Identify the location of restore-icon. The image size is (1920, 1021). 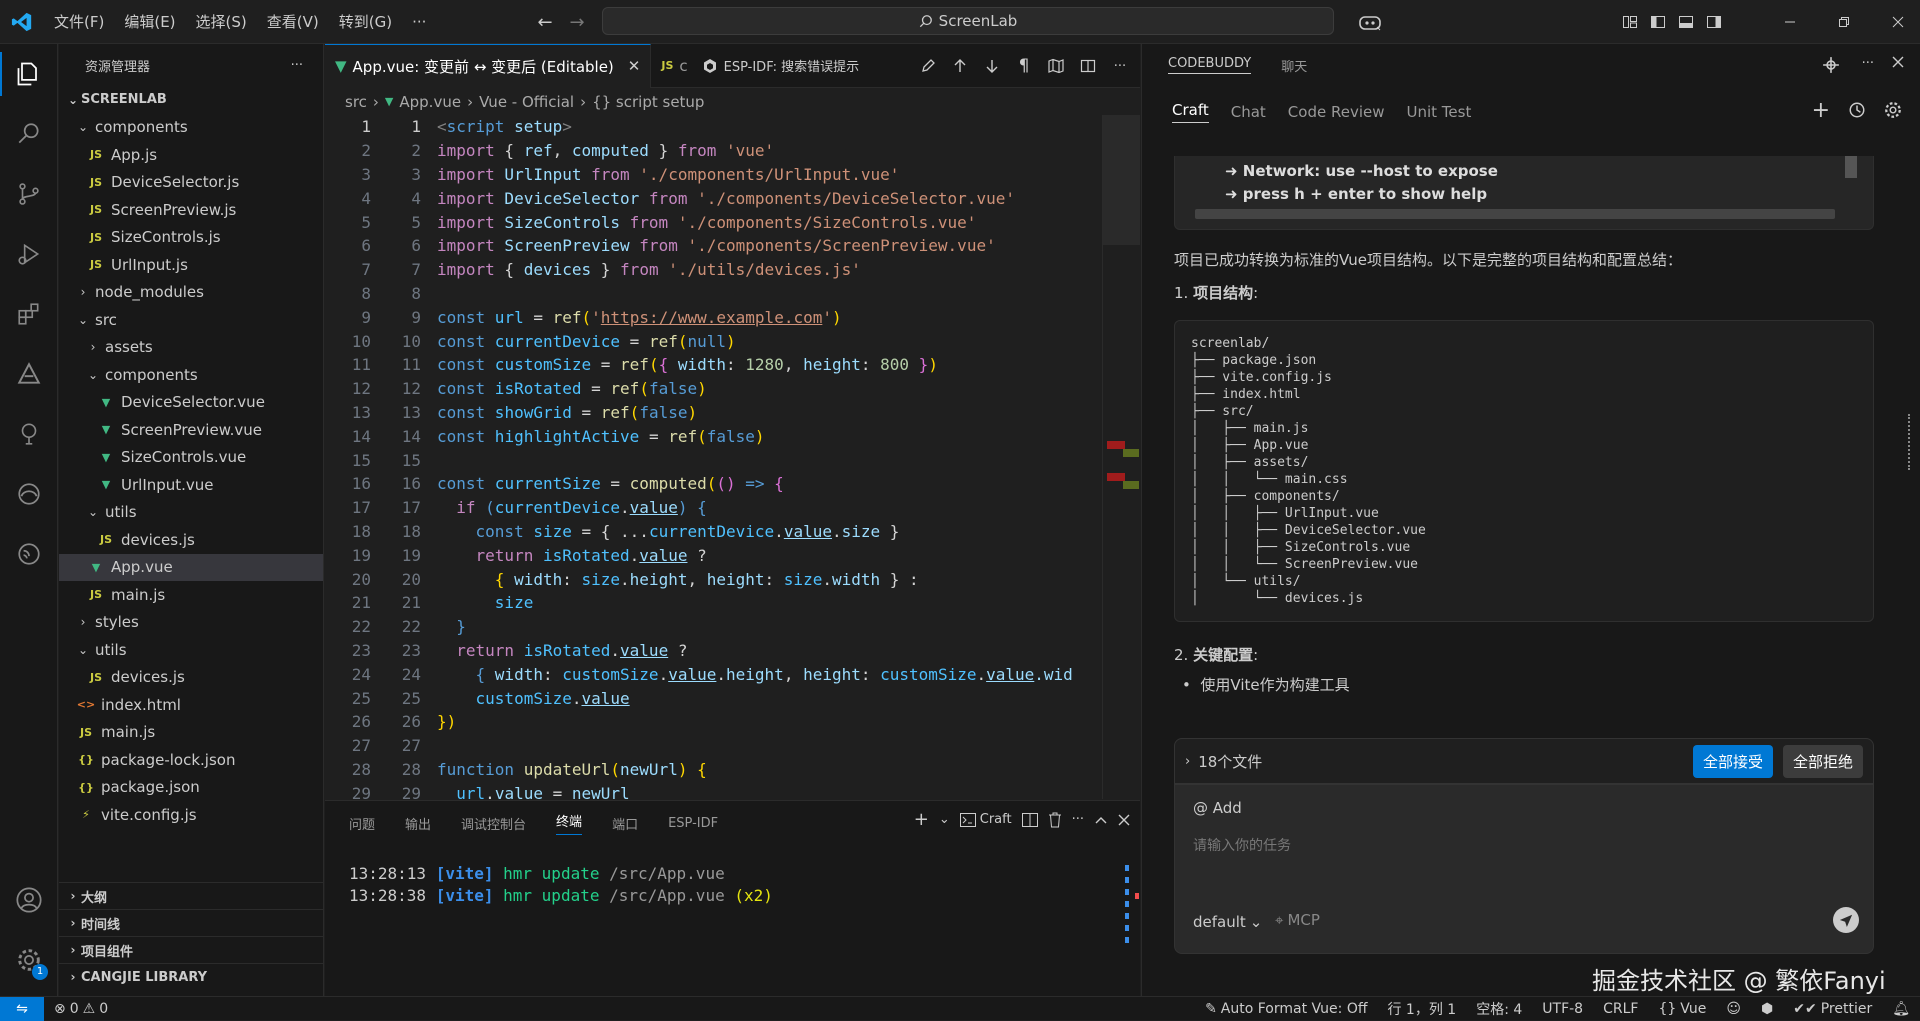
(1844, 22).